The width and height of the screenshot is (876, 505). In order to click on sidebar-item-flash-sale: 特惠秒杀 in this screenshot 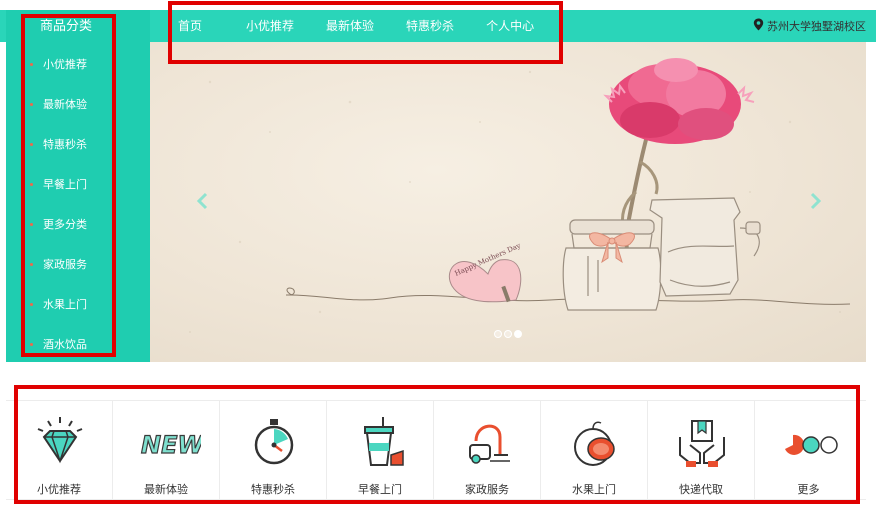, I will do `click(78, 144)`.